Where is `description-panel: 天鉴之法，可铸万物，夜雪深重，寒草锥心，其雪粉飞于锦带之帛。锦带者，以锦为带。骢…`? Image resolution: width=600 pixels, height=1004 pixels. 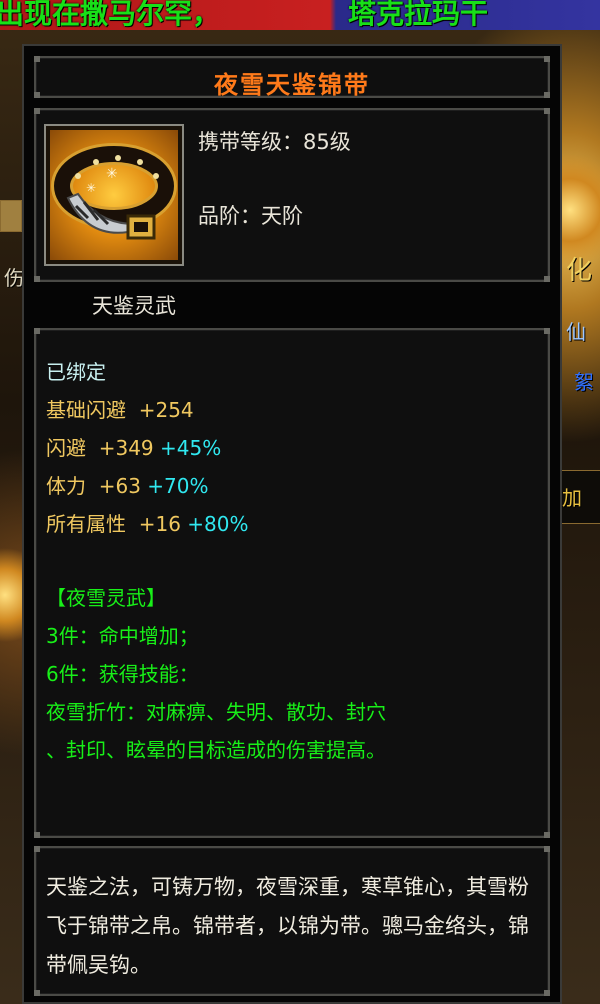
description-panel: 天鉴之法，可铸万物，夜雪深重，寒草锥心，其雪粉飞于锦带之帛。锦带者，以锦为带。骢… is located at coordinates (292, 921).